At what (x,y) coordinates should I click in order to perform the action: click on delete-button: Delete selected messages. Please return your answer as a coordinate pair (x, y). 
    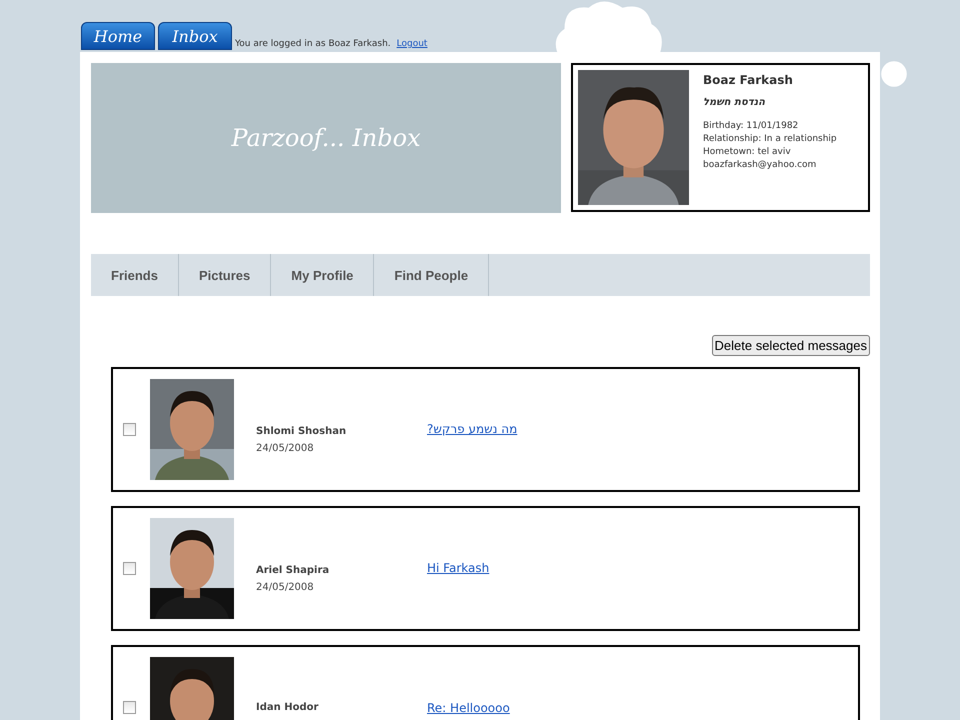
    Looking at the image, I should click on (791, 345).